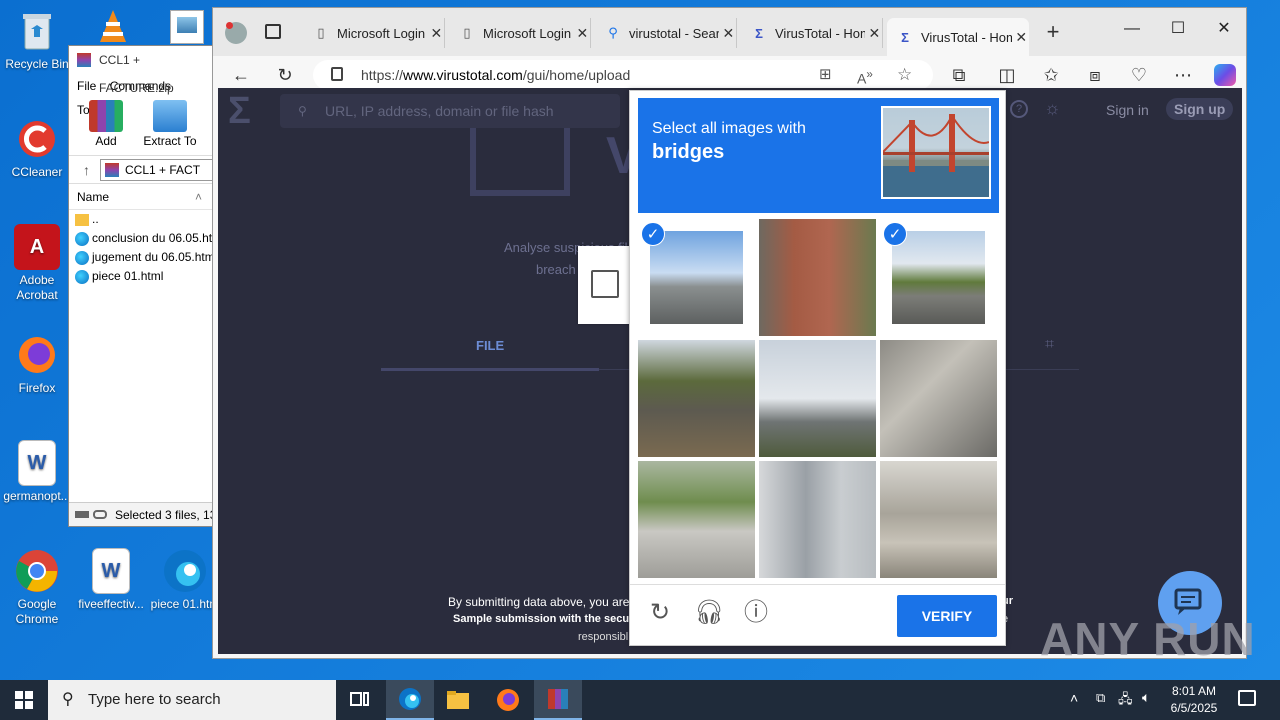 The image size is (1280, 720). What do you see at coordinates (381, 33) in the screenshot?
I see `tab-label: Microsoft Login` at bounding box center [381, 33].